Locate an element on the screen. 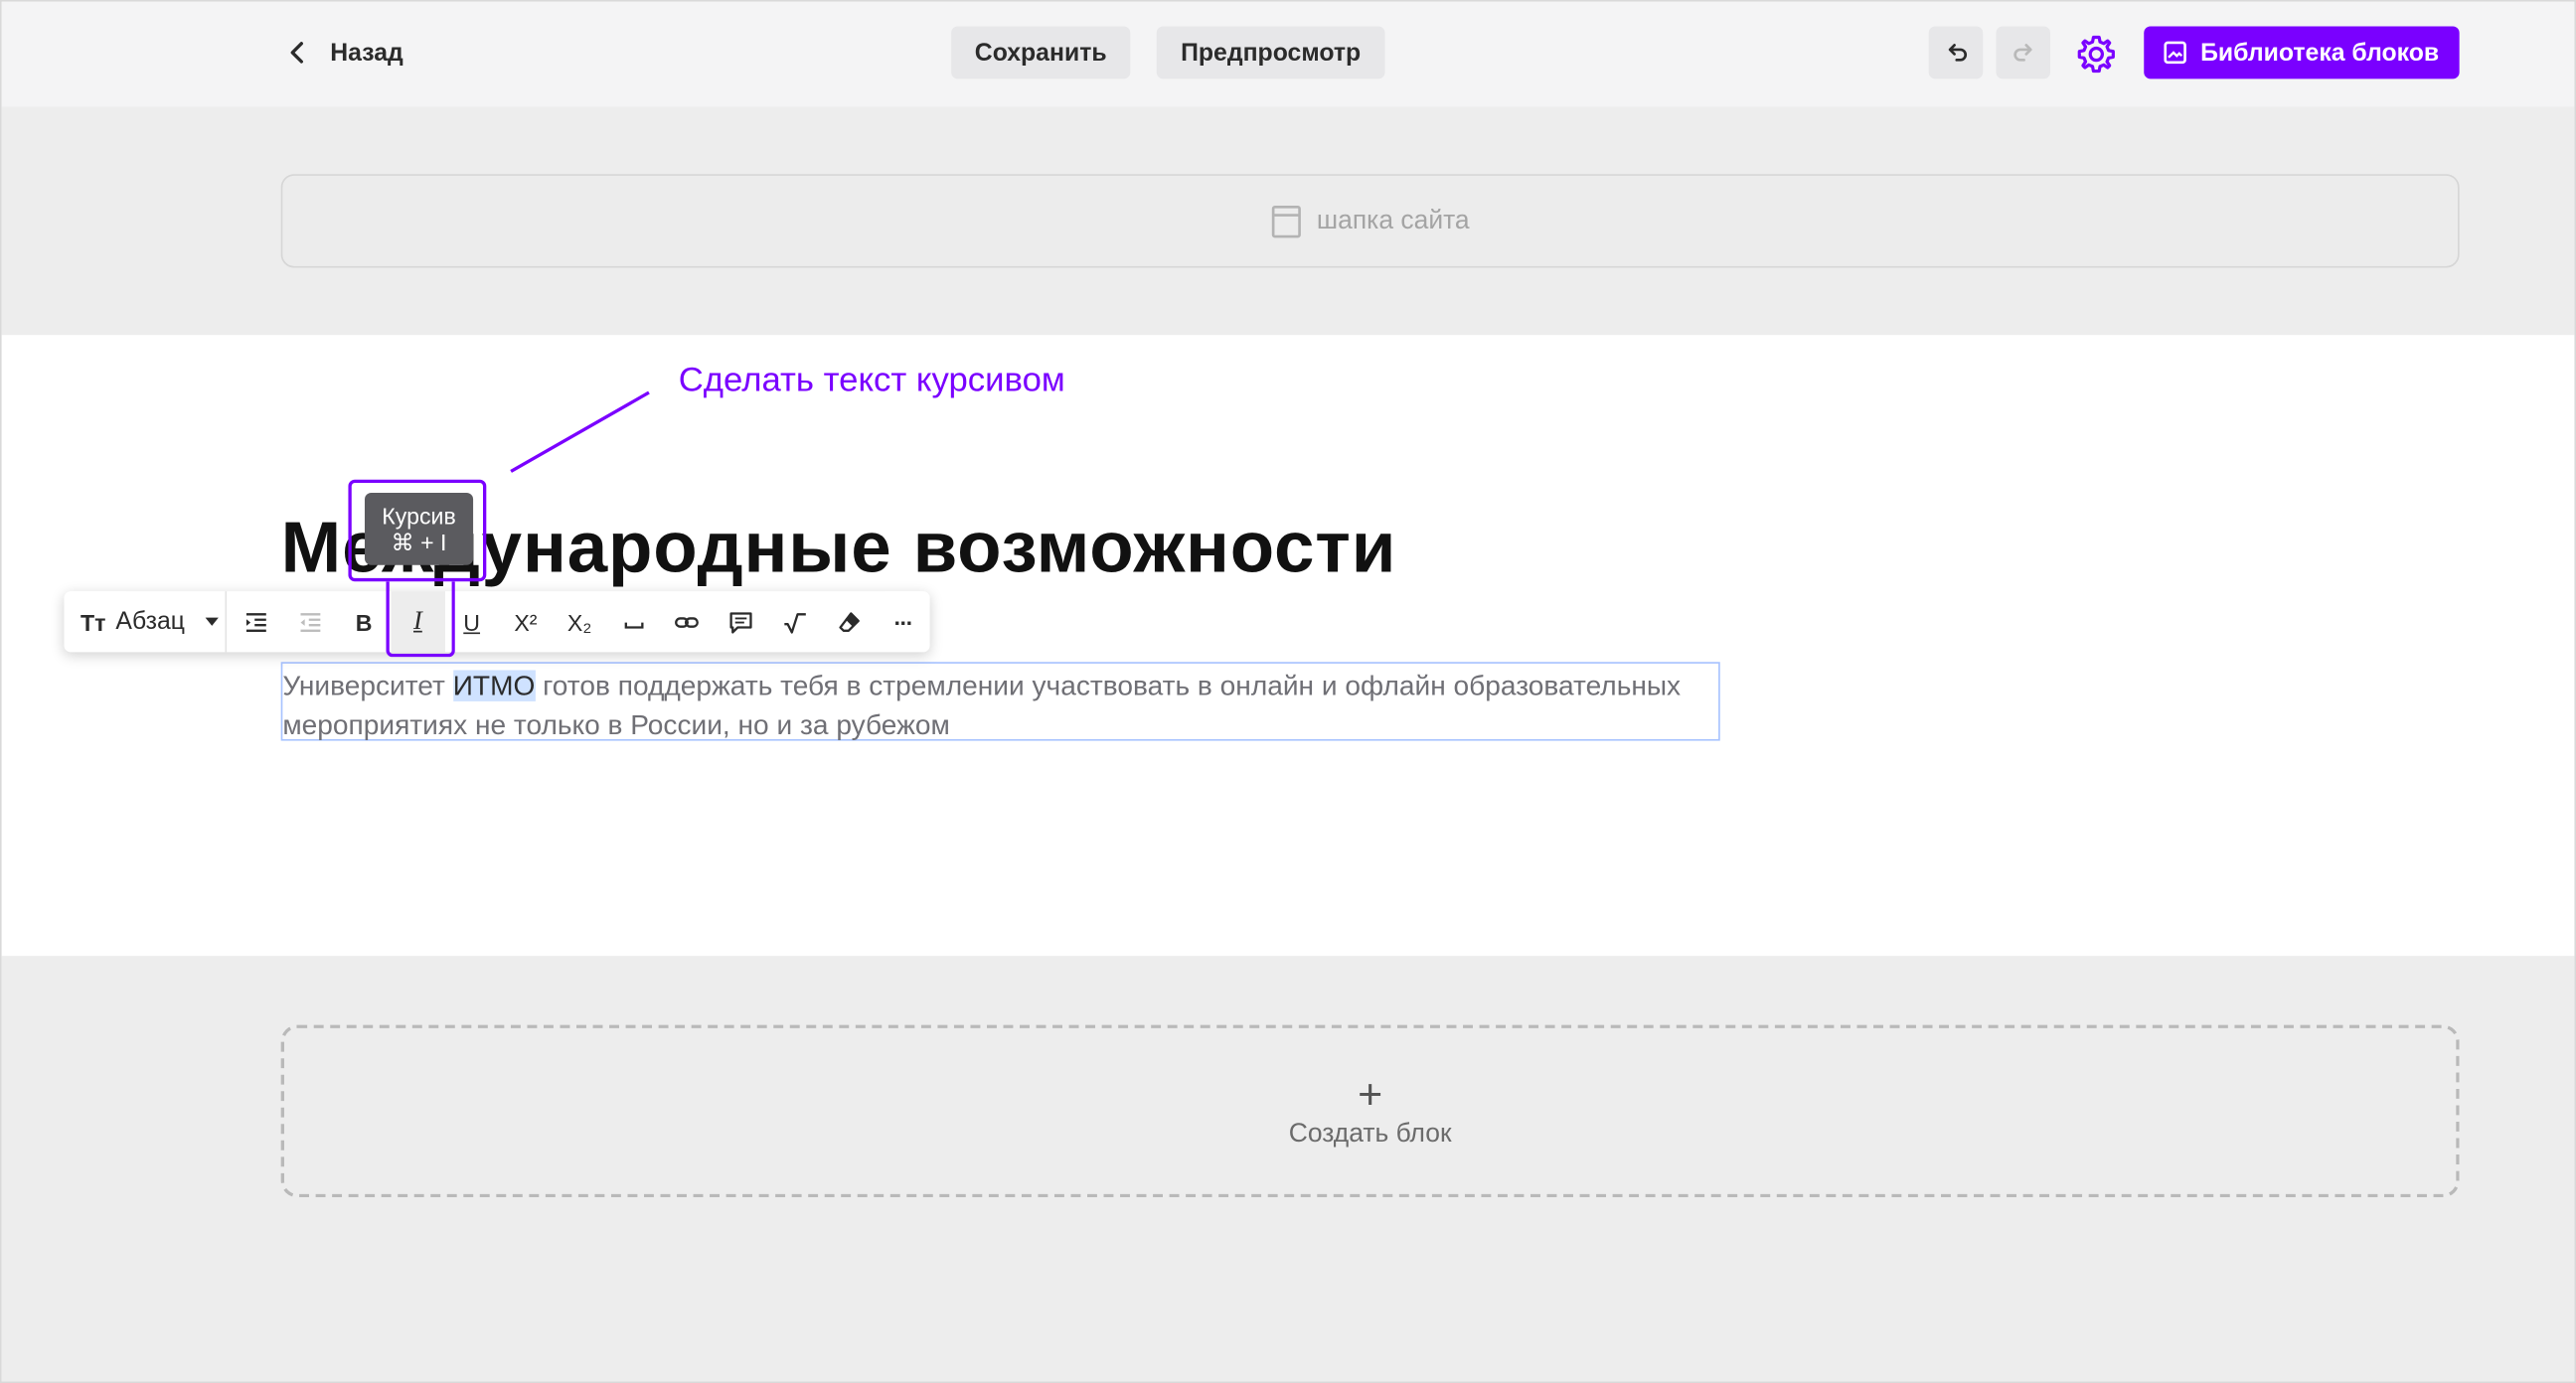 The height and width of the screenshot is (1383, 2576). superscript-button: X² is located at coordinates (526, 622).